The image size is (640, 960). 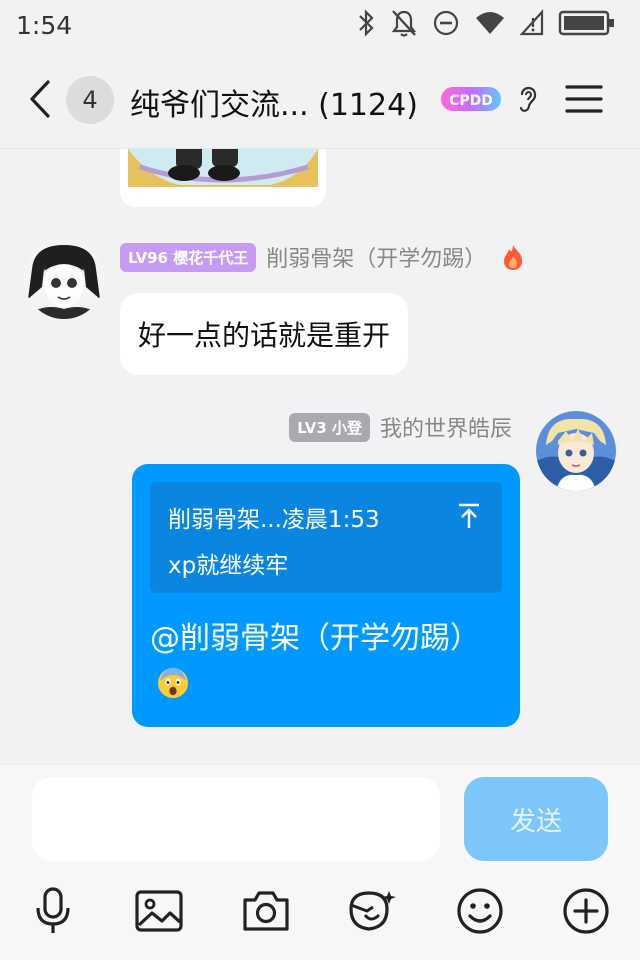 What do you see at coordinates (173, 682) in the screenshot?
I see `shocked-emoji-icon` at bounding box center [173, 682].